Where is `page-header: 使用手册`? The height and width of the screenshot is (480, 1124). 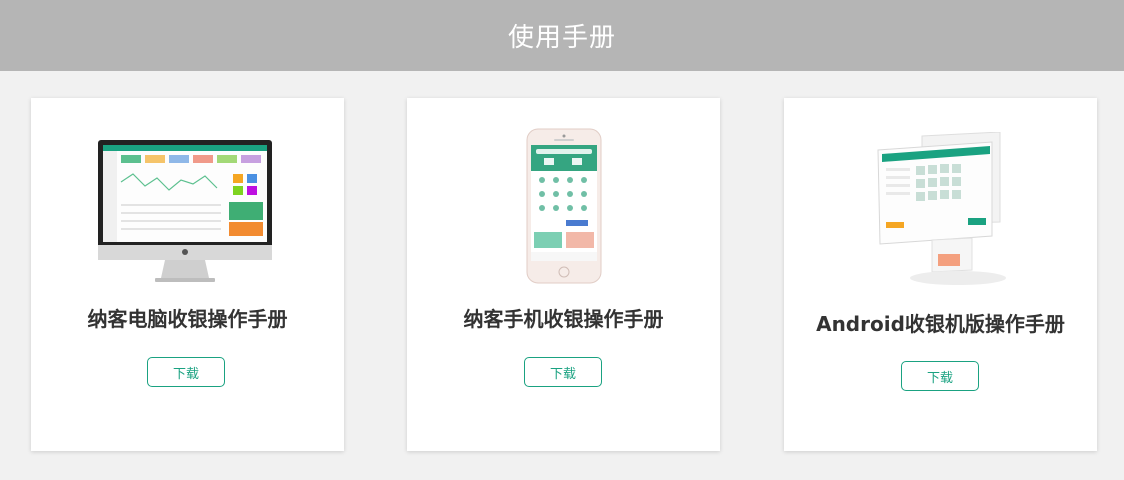
page-header: 使用手册 is located at coordinates (562, 35).